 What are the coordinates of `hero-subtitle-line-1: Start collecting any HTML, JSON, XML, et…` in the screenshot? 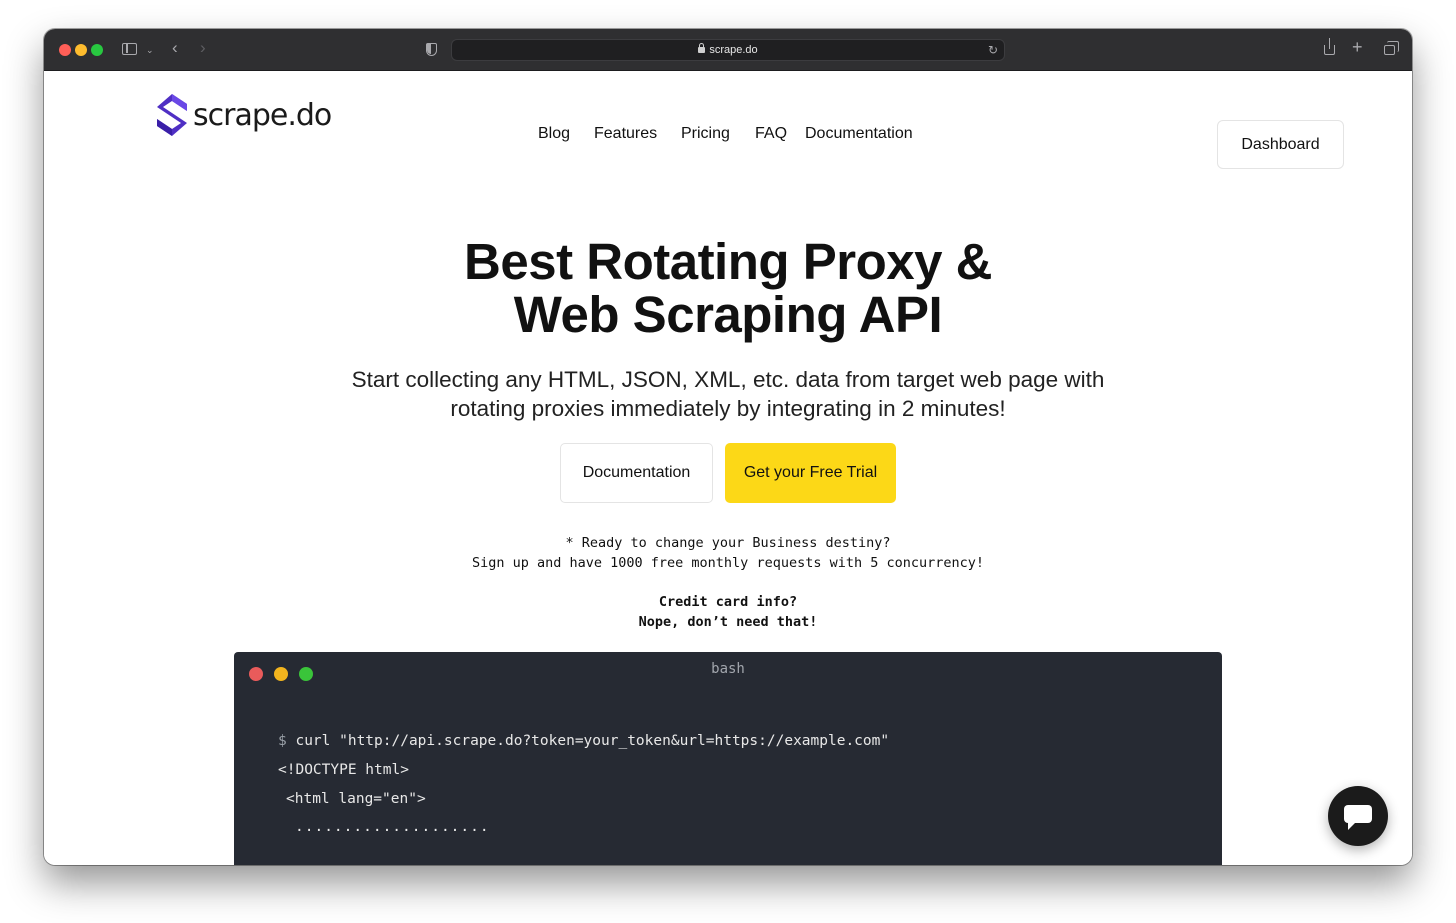 It's located at (728, 379).